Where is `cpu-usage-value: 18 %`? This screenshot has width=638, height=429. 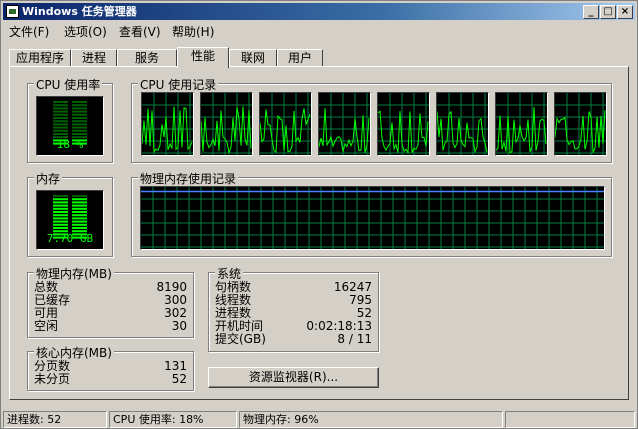 cpu-usage-value: 18 % is located at coordinates (70, 144).